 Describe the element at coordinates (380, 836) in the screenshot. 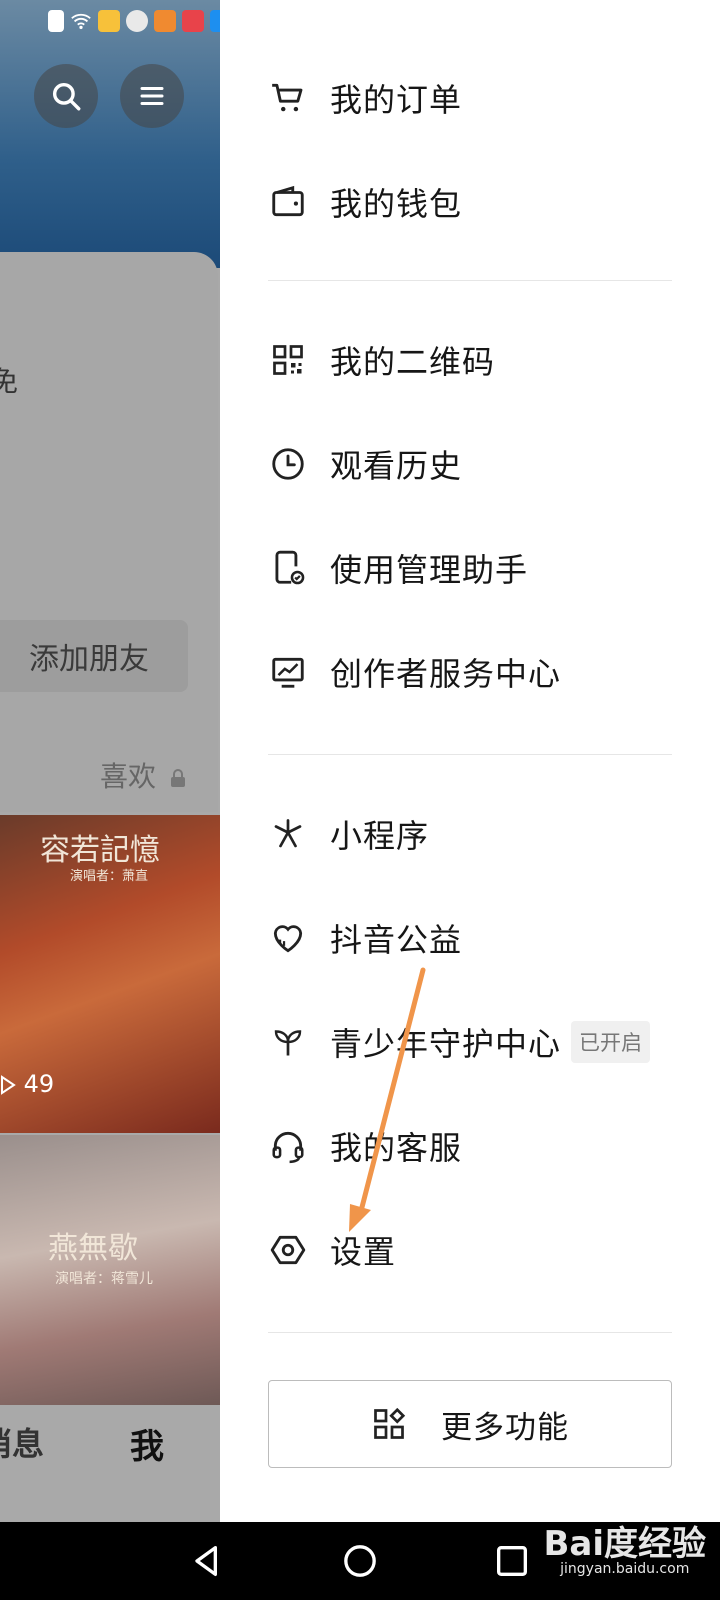

I see `menu-item-label: 小程序` at that location.